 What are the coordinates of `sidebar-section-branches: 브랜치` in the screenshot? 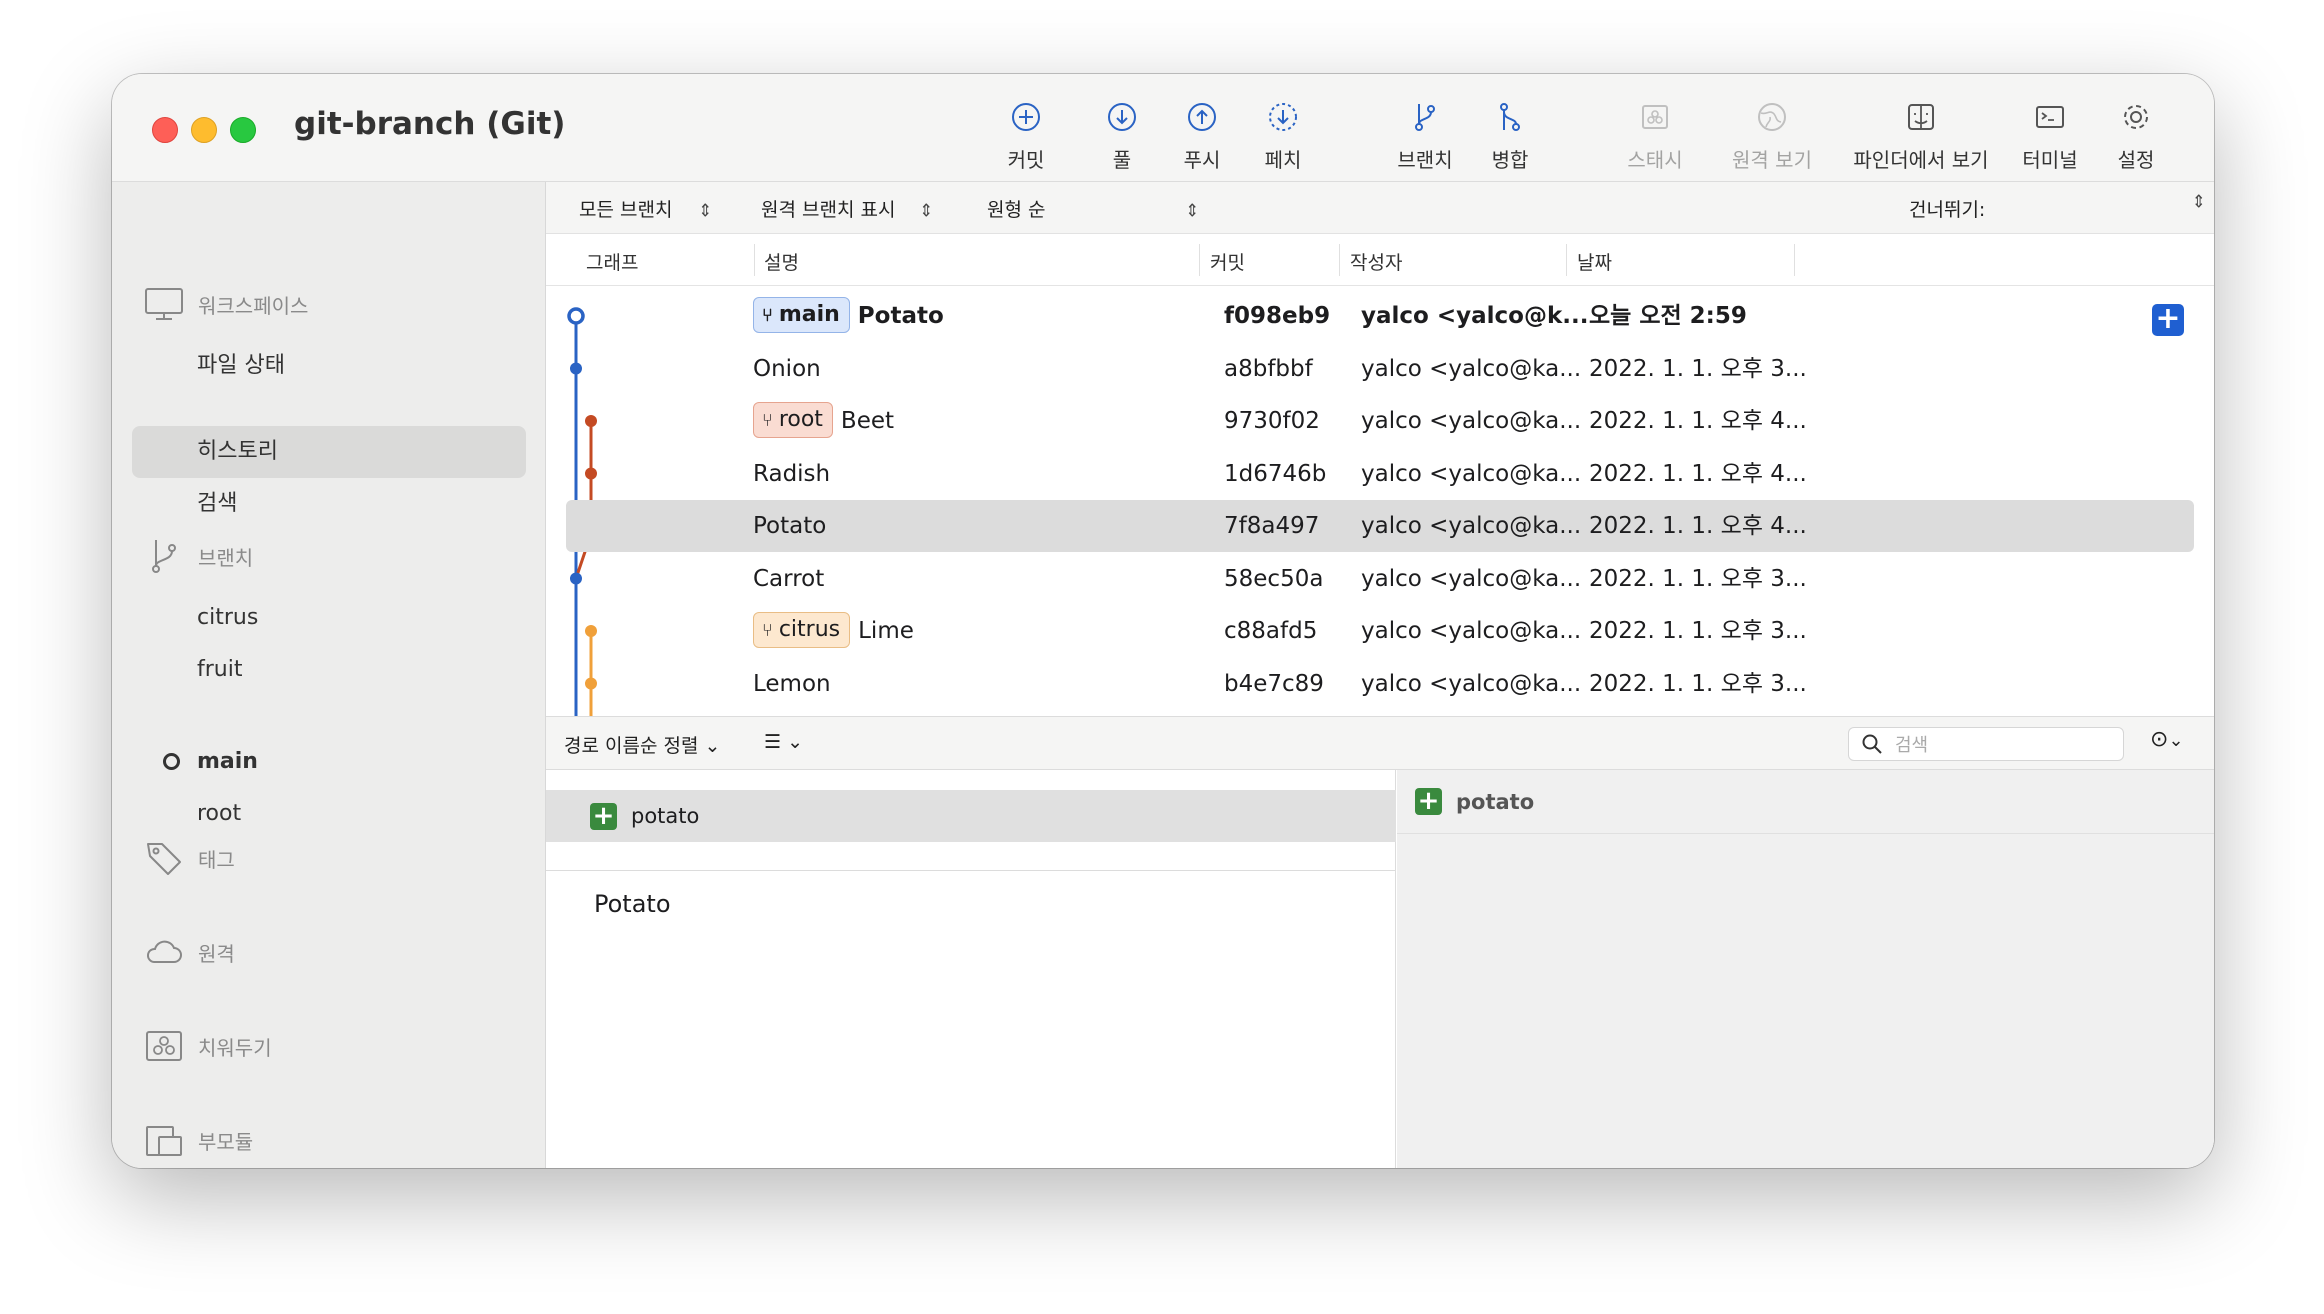 It's located at (198, 556).